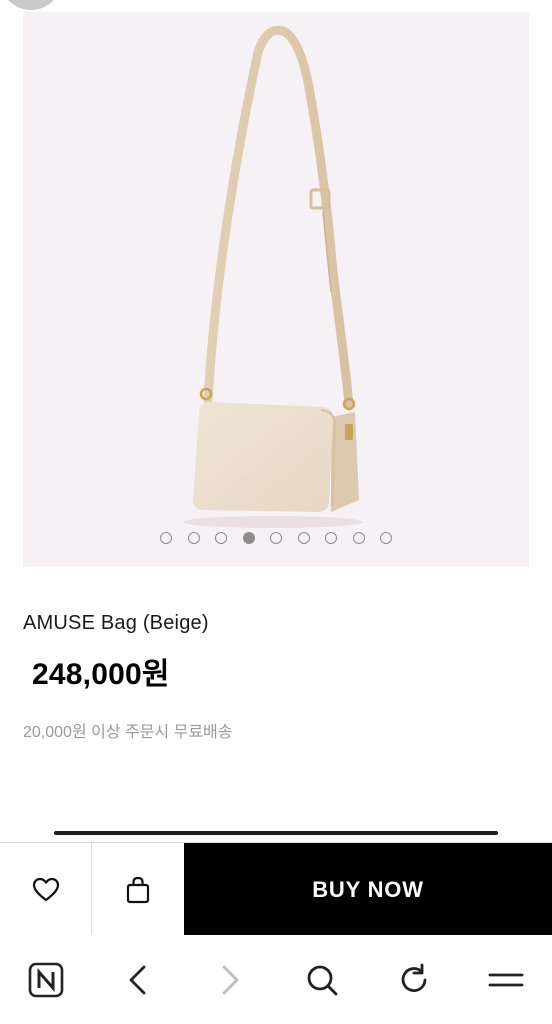 The height and width of the screenshot is (1024, 552). I want to click on search-button, so click(322, 980).